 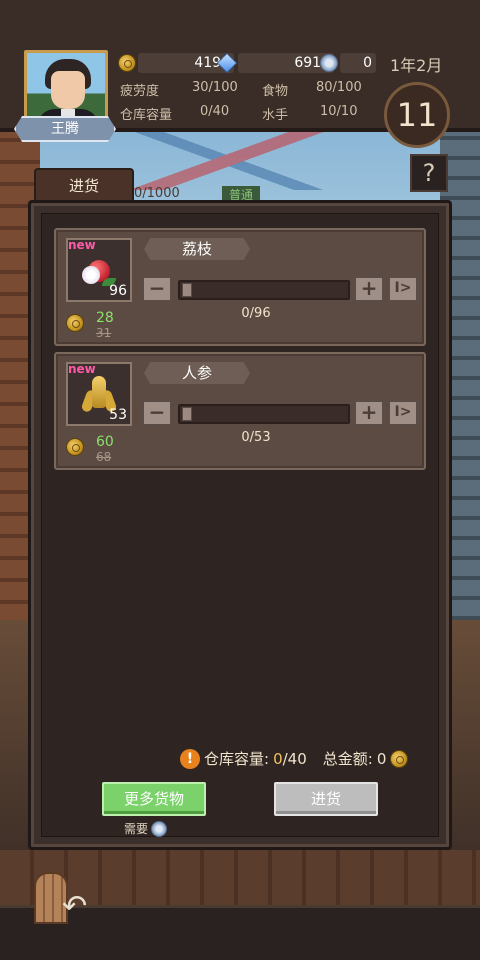 What do you see at coordinates (190, 758) in the screenshot?
I see `warning-icon: !` at bounding box center [190, 758].